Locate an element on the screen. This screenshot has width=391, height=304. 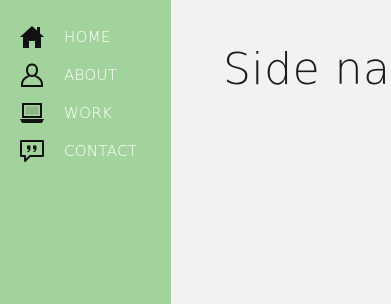
page-title: Side nav is located at coordinates (307, 69).